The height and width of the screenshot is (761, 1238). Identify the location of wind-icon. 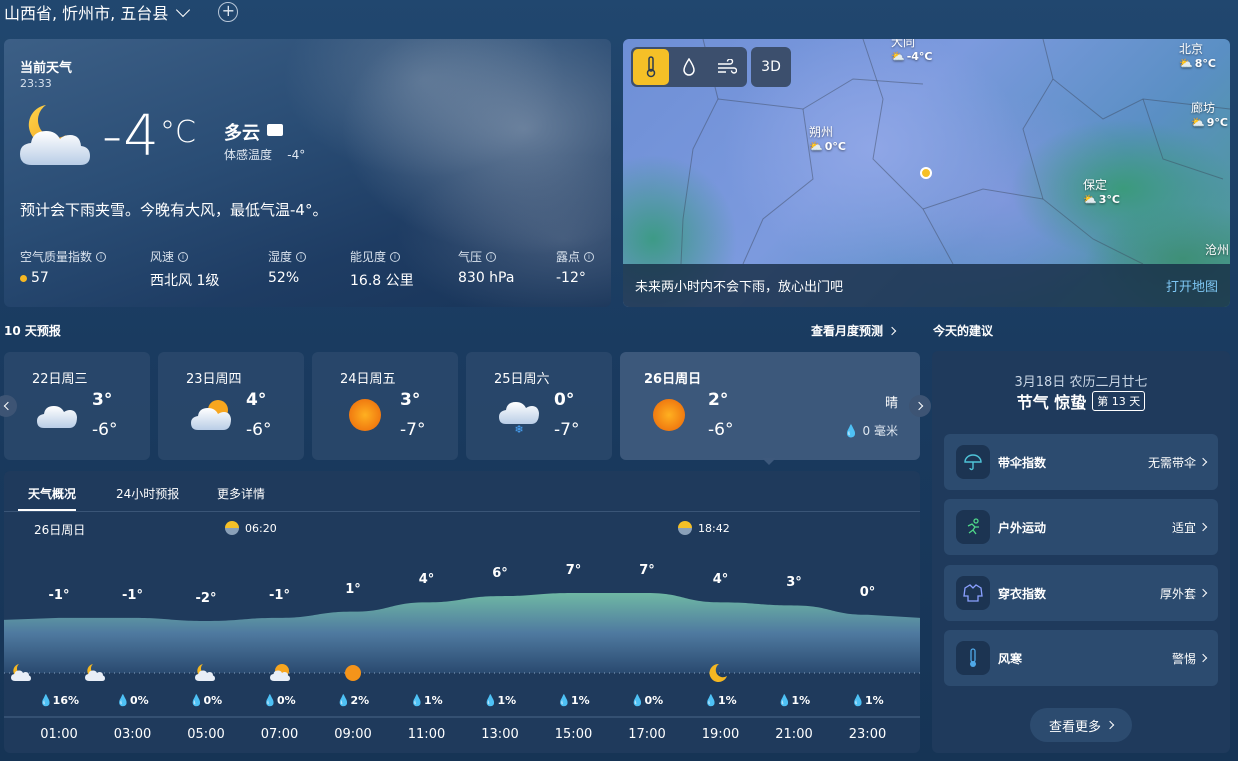
(727, 66).